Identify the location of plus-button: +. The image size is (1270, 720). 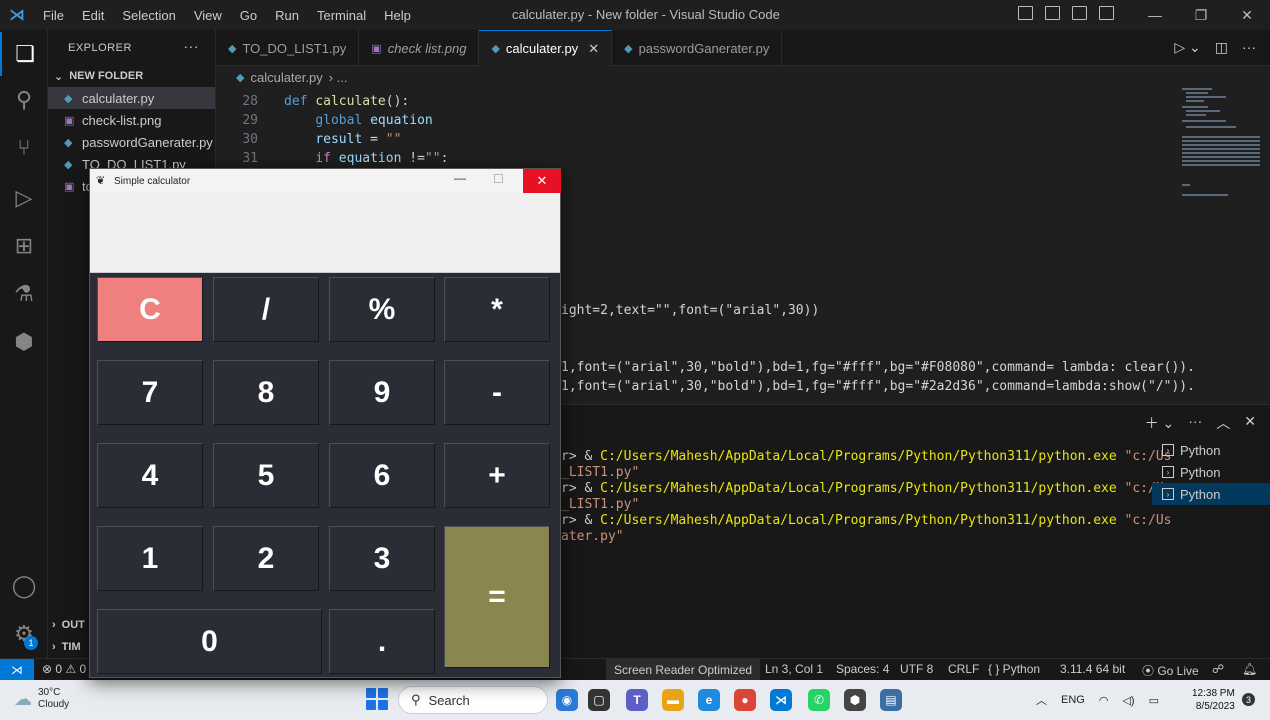
(497, 475).